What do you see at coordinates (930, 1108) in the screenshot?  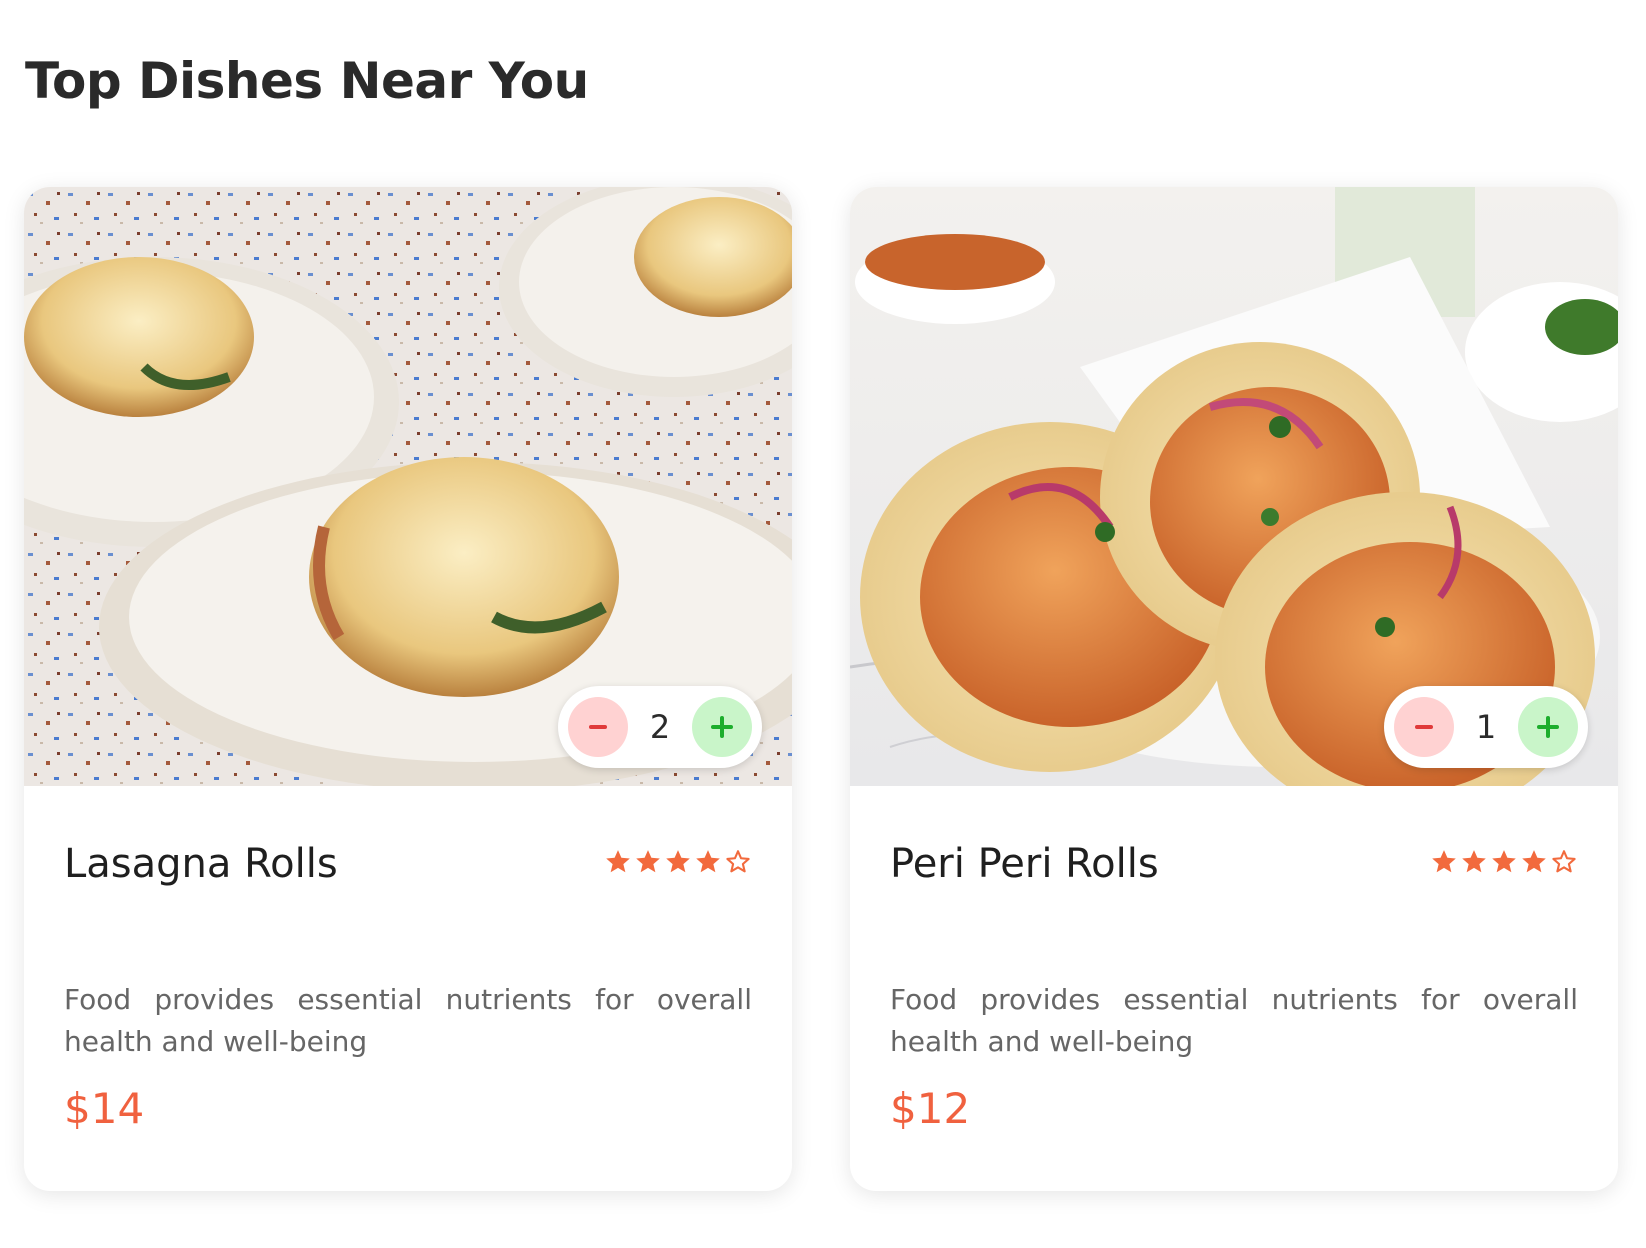 I see `dish-price: $12` at bounding box center [930, 1108].